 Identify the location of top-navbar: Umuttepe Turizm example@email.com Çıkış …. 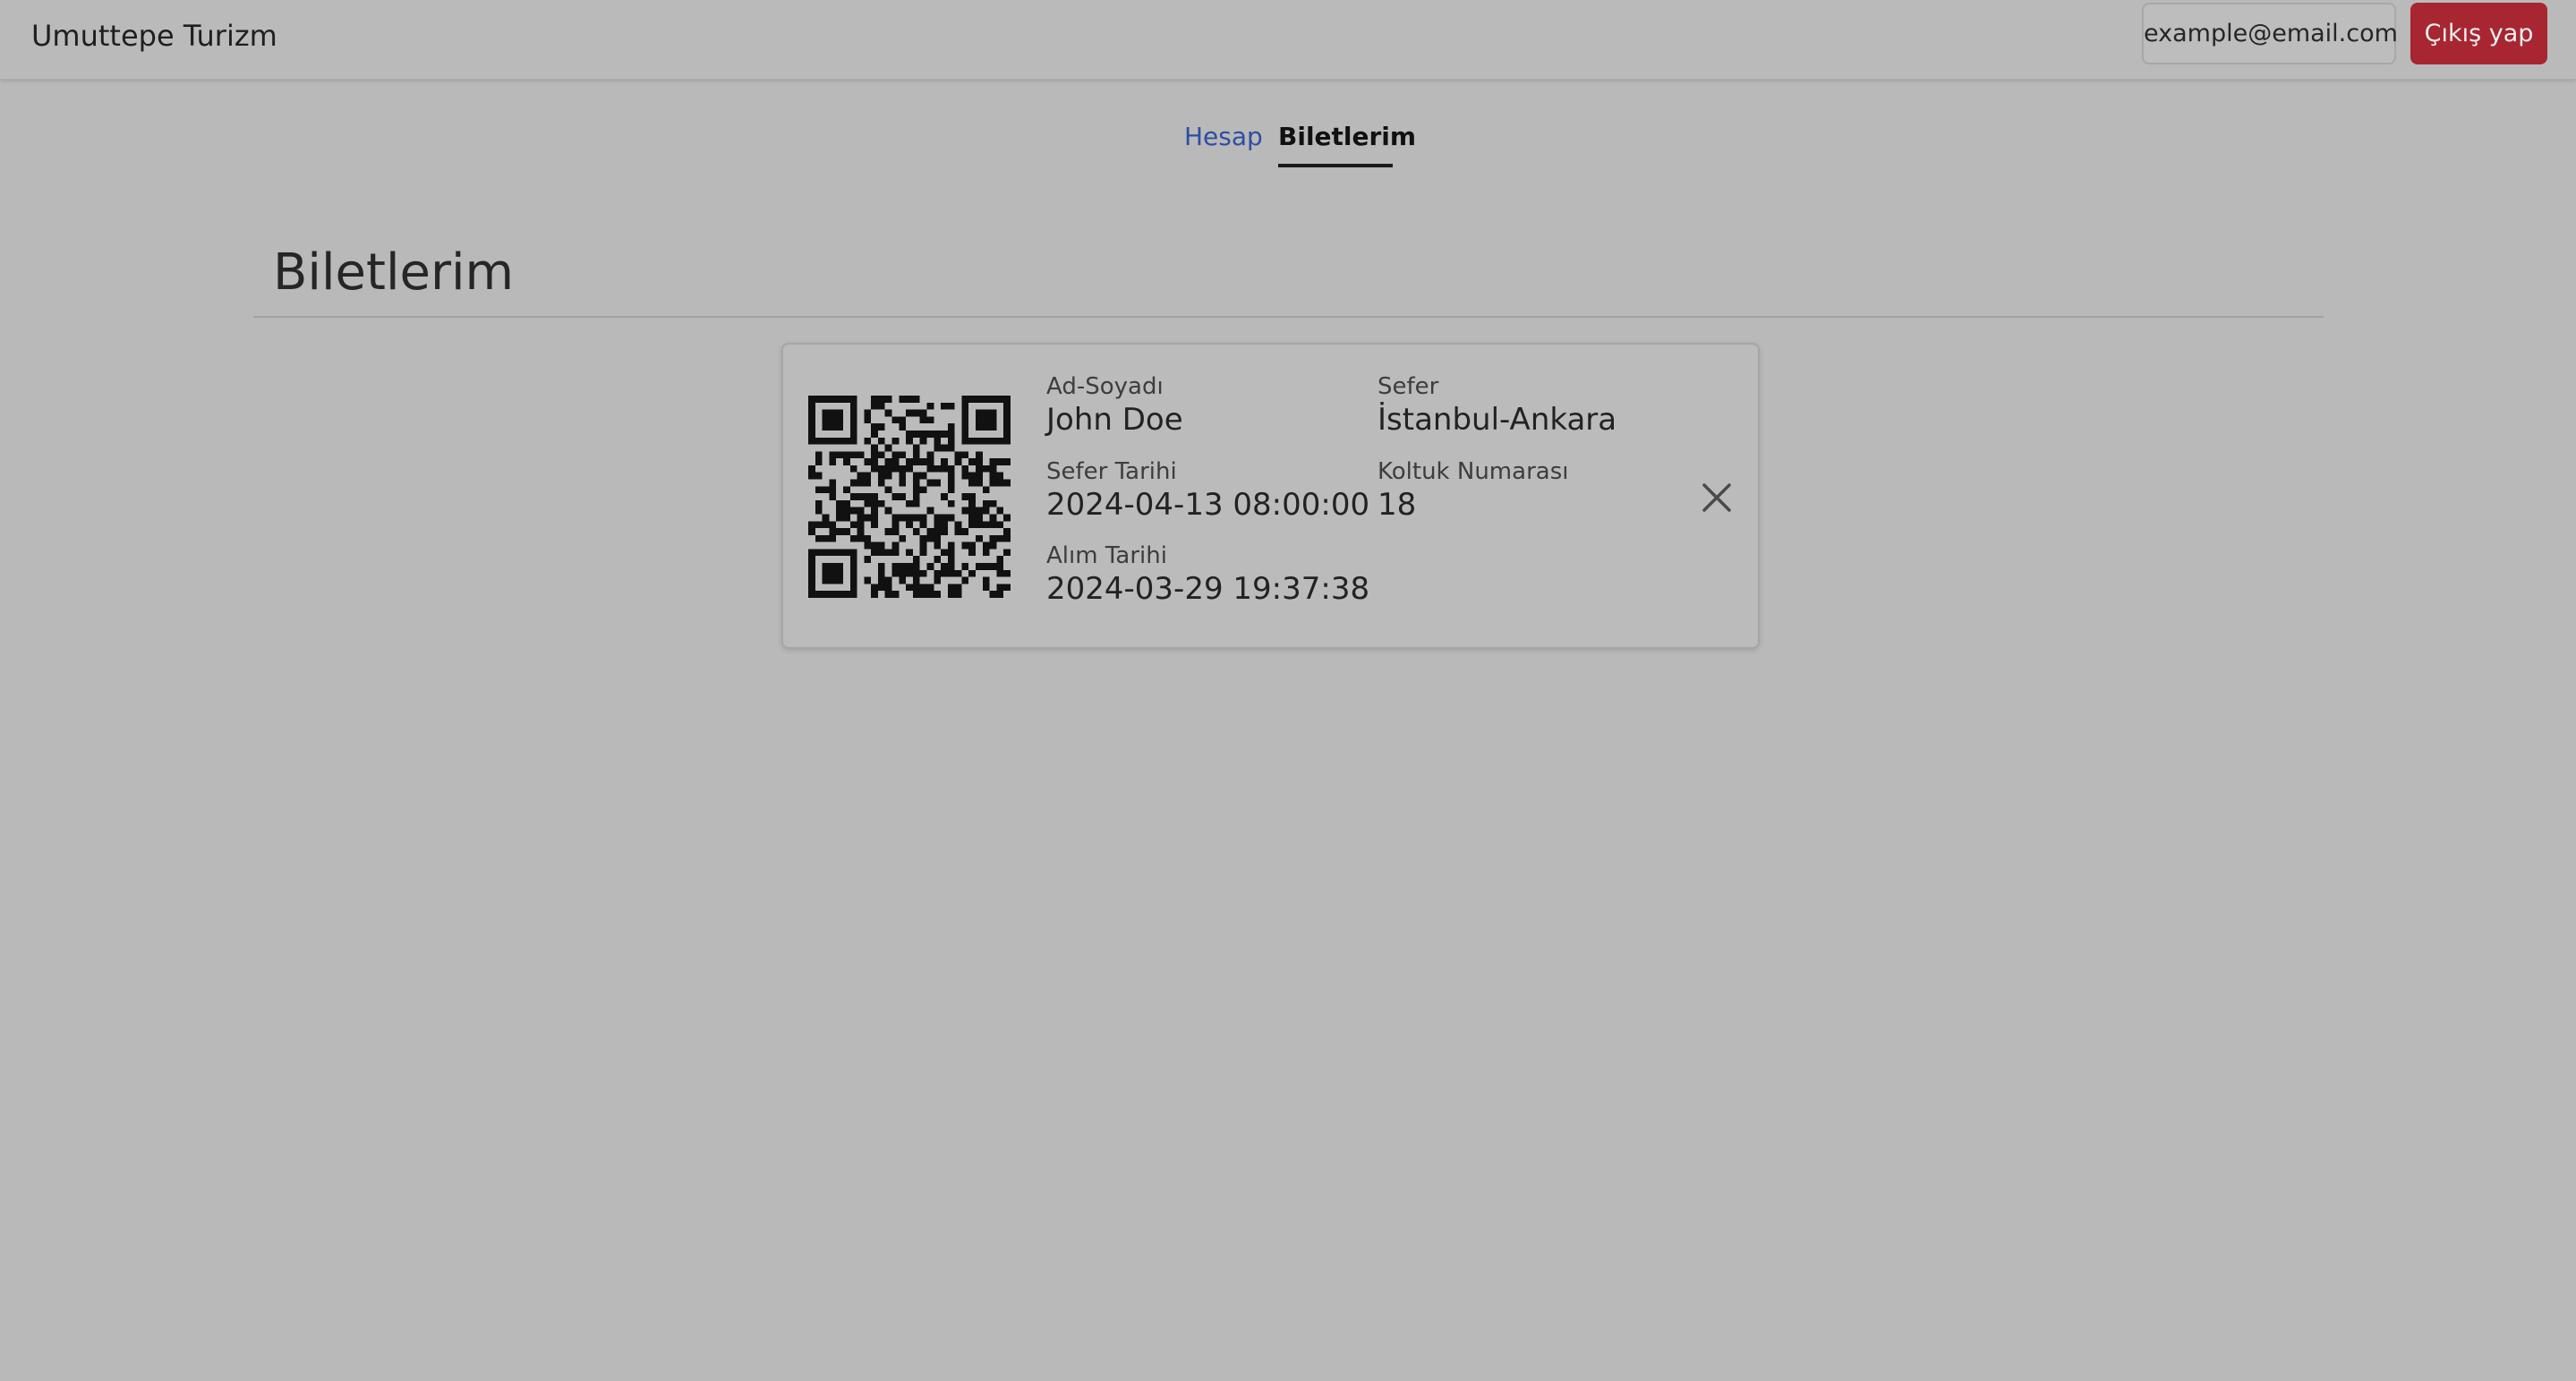
(1288, 40).